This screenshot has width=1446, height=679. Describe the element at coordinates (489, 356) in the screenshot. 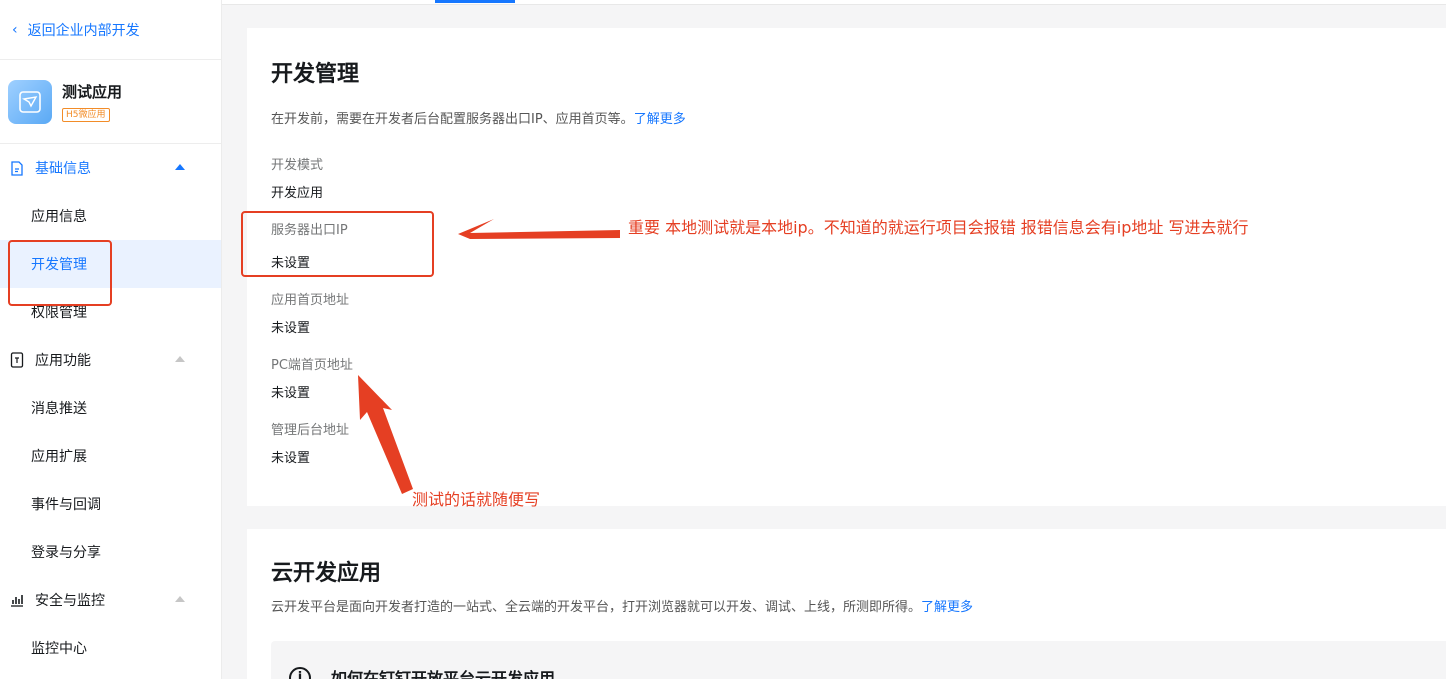

I see `annotation-arrows` at that location.